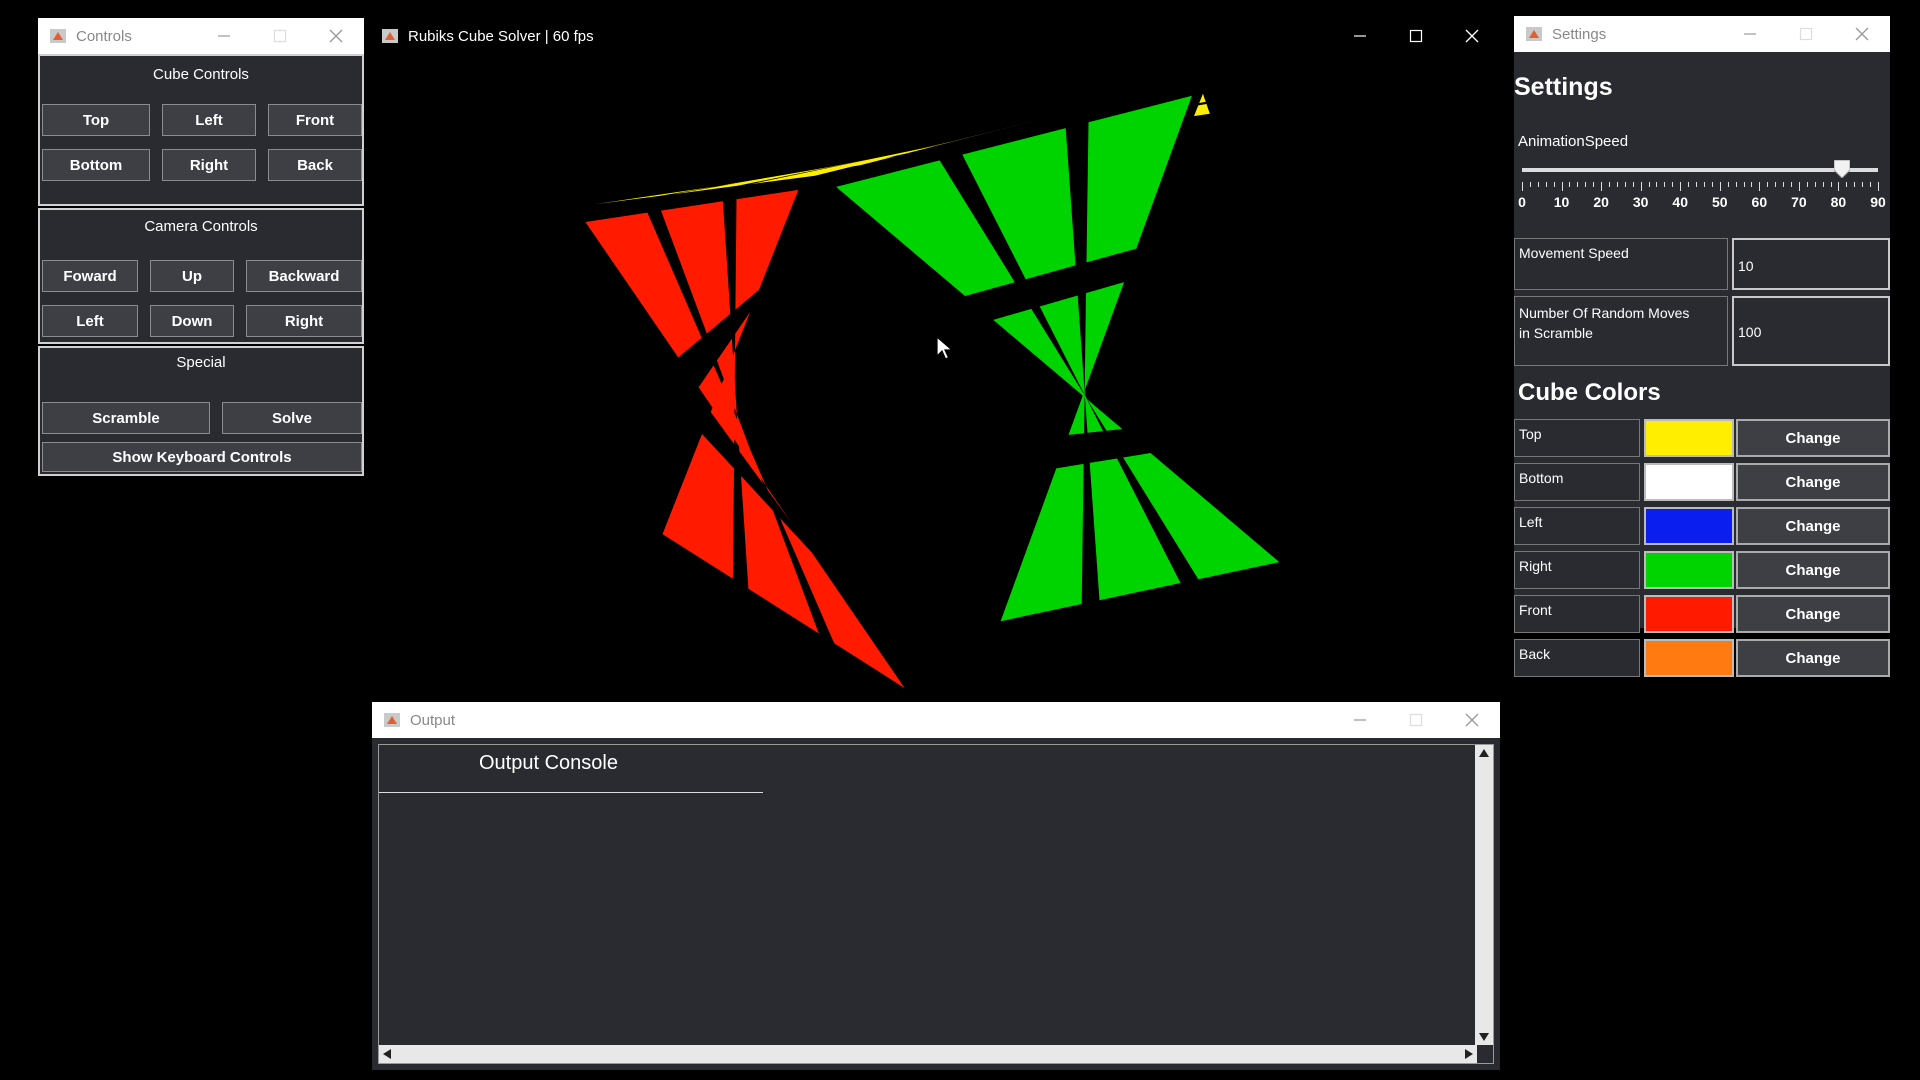 This screenshot has height=1080, width=1920. What do you see at coordinates (1813, 614) in the screenshot?
I see `change-color-button-front: Change` at bounding box center [1813, 614].